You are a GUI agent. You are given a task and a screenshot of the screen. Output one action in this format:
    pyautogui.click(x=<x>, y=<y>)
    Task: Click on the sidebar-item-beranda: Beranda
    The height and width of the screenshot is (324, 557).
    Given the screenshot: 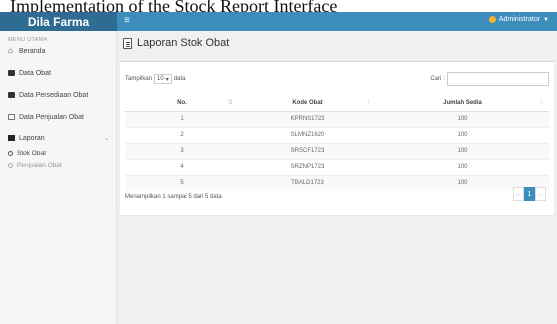 What is the action you would take?
    pyautogui.click(x=58, y=51)
    